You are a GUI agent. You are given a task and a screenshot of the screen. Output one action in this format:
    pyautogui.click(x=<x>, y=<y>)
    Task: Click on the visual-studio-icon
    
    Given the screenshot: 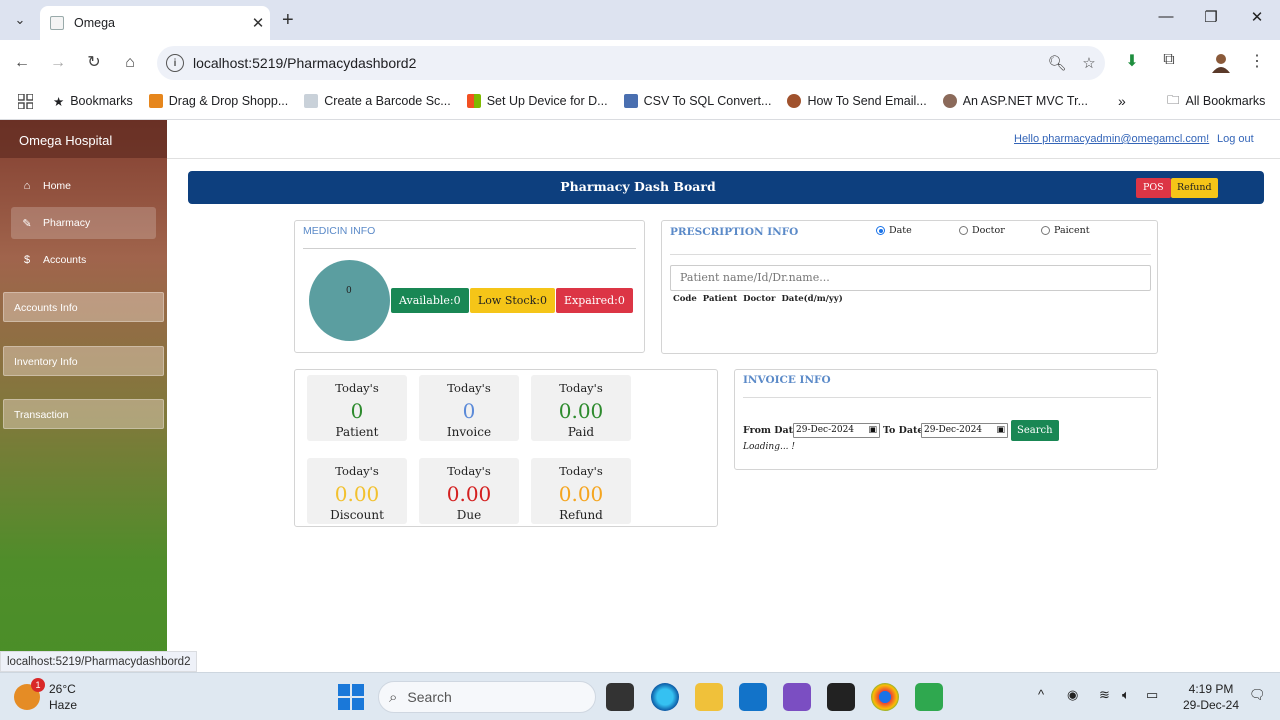 What is the action you would take?
    pyautogui.click(x=797, y=697)
    